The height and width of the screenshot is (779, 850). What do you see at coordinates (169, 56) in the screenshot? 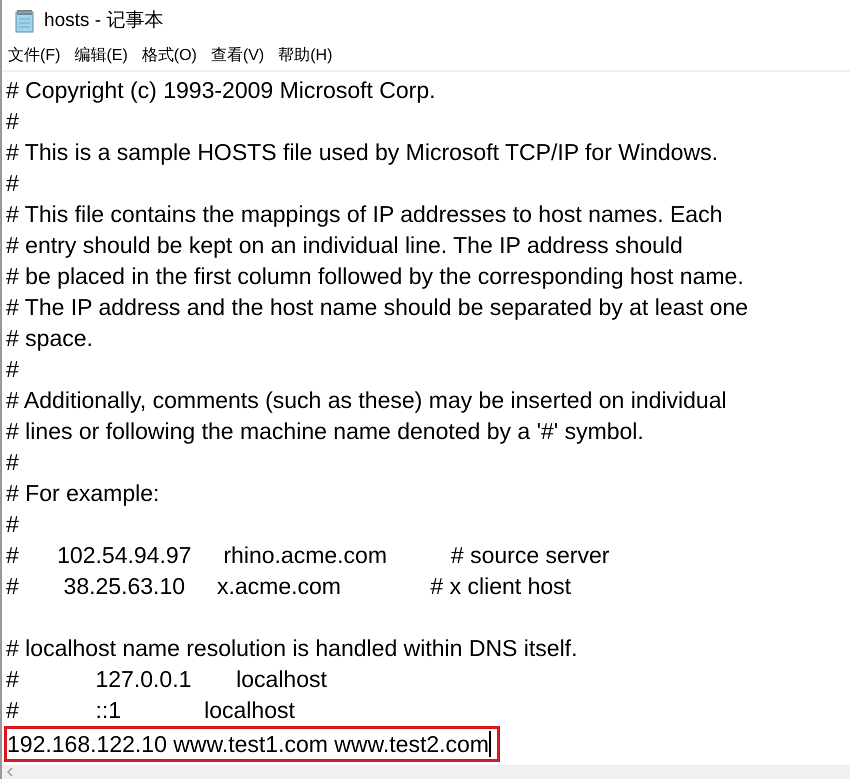
I see `menu-item: 格式(O)` at bounding box center [169, 56].